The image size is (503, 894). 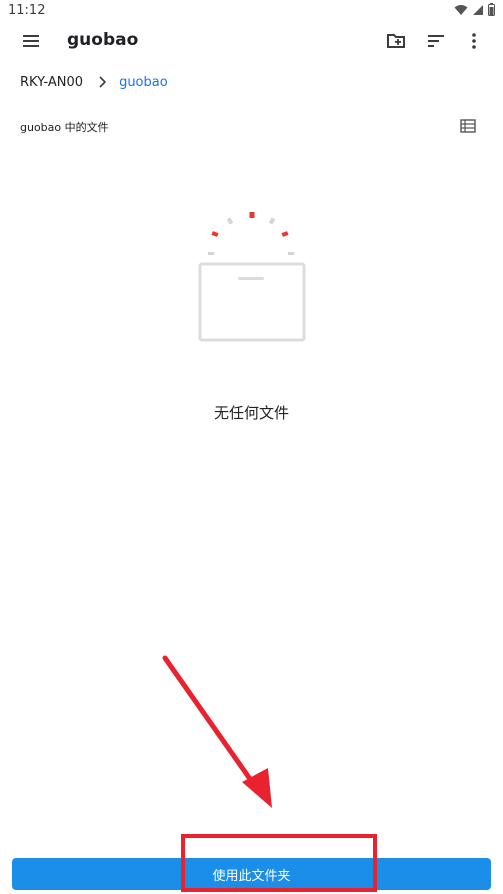 What do you see at coordinates (103, 40) in the screenshot?
I see `page-title: guobao` at bounding box center [103, 40].